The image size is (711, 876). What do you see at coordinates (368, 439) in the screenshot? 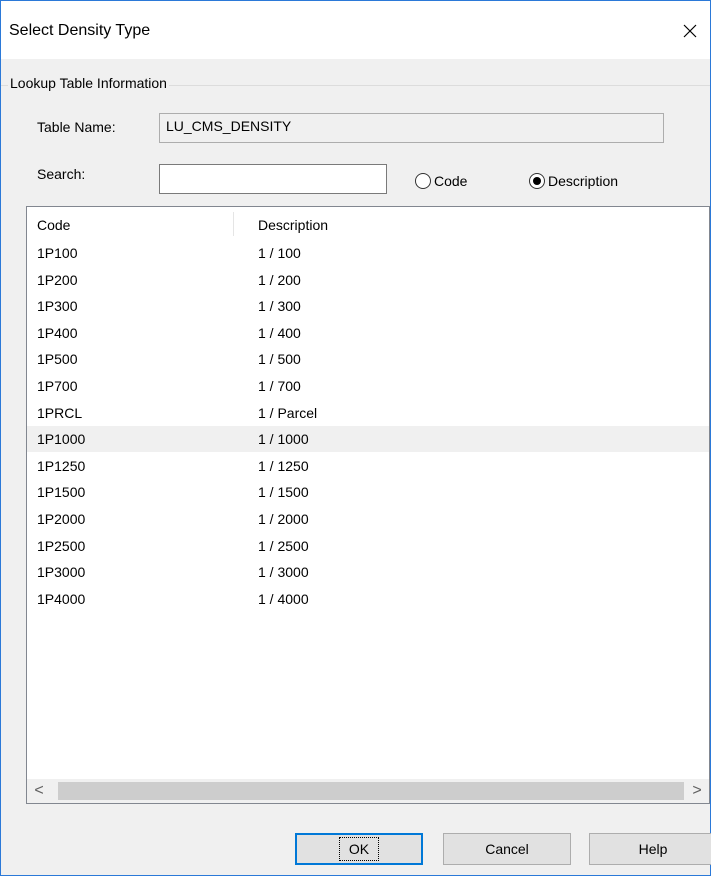
I see `table-row: 1P1000 1 / 1000` at bounding box center [368, 439].